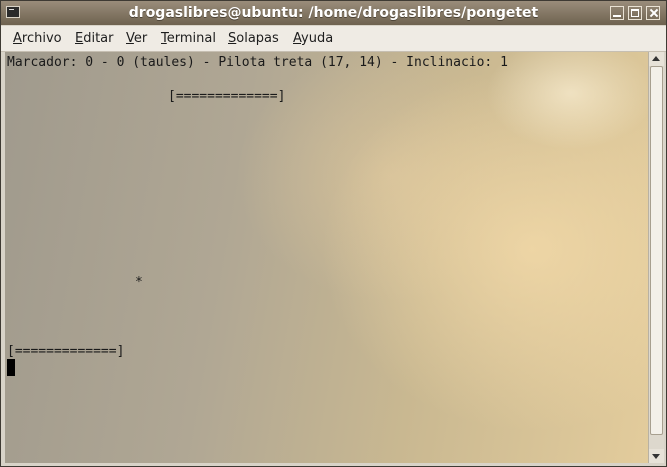  I want to click on bottom-paddle: [=============], so click(66, 351).